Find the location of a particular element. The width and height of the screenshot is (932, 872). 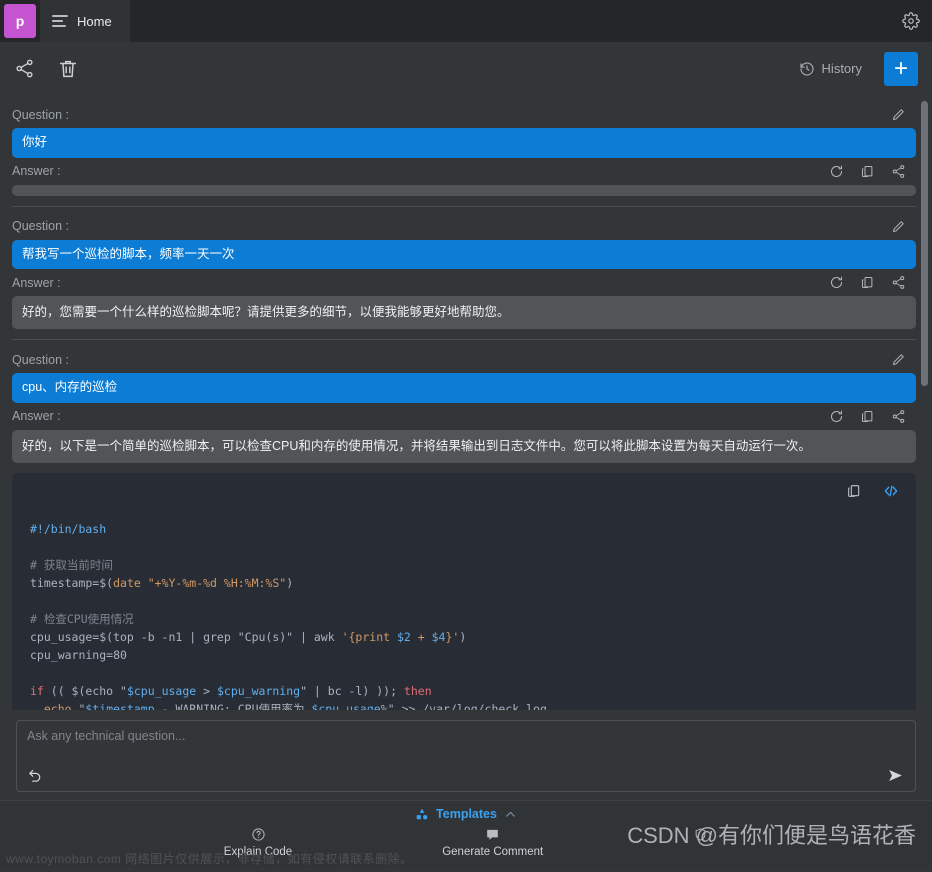

undo-button is located at coordinates (35, 775).